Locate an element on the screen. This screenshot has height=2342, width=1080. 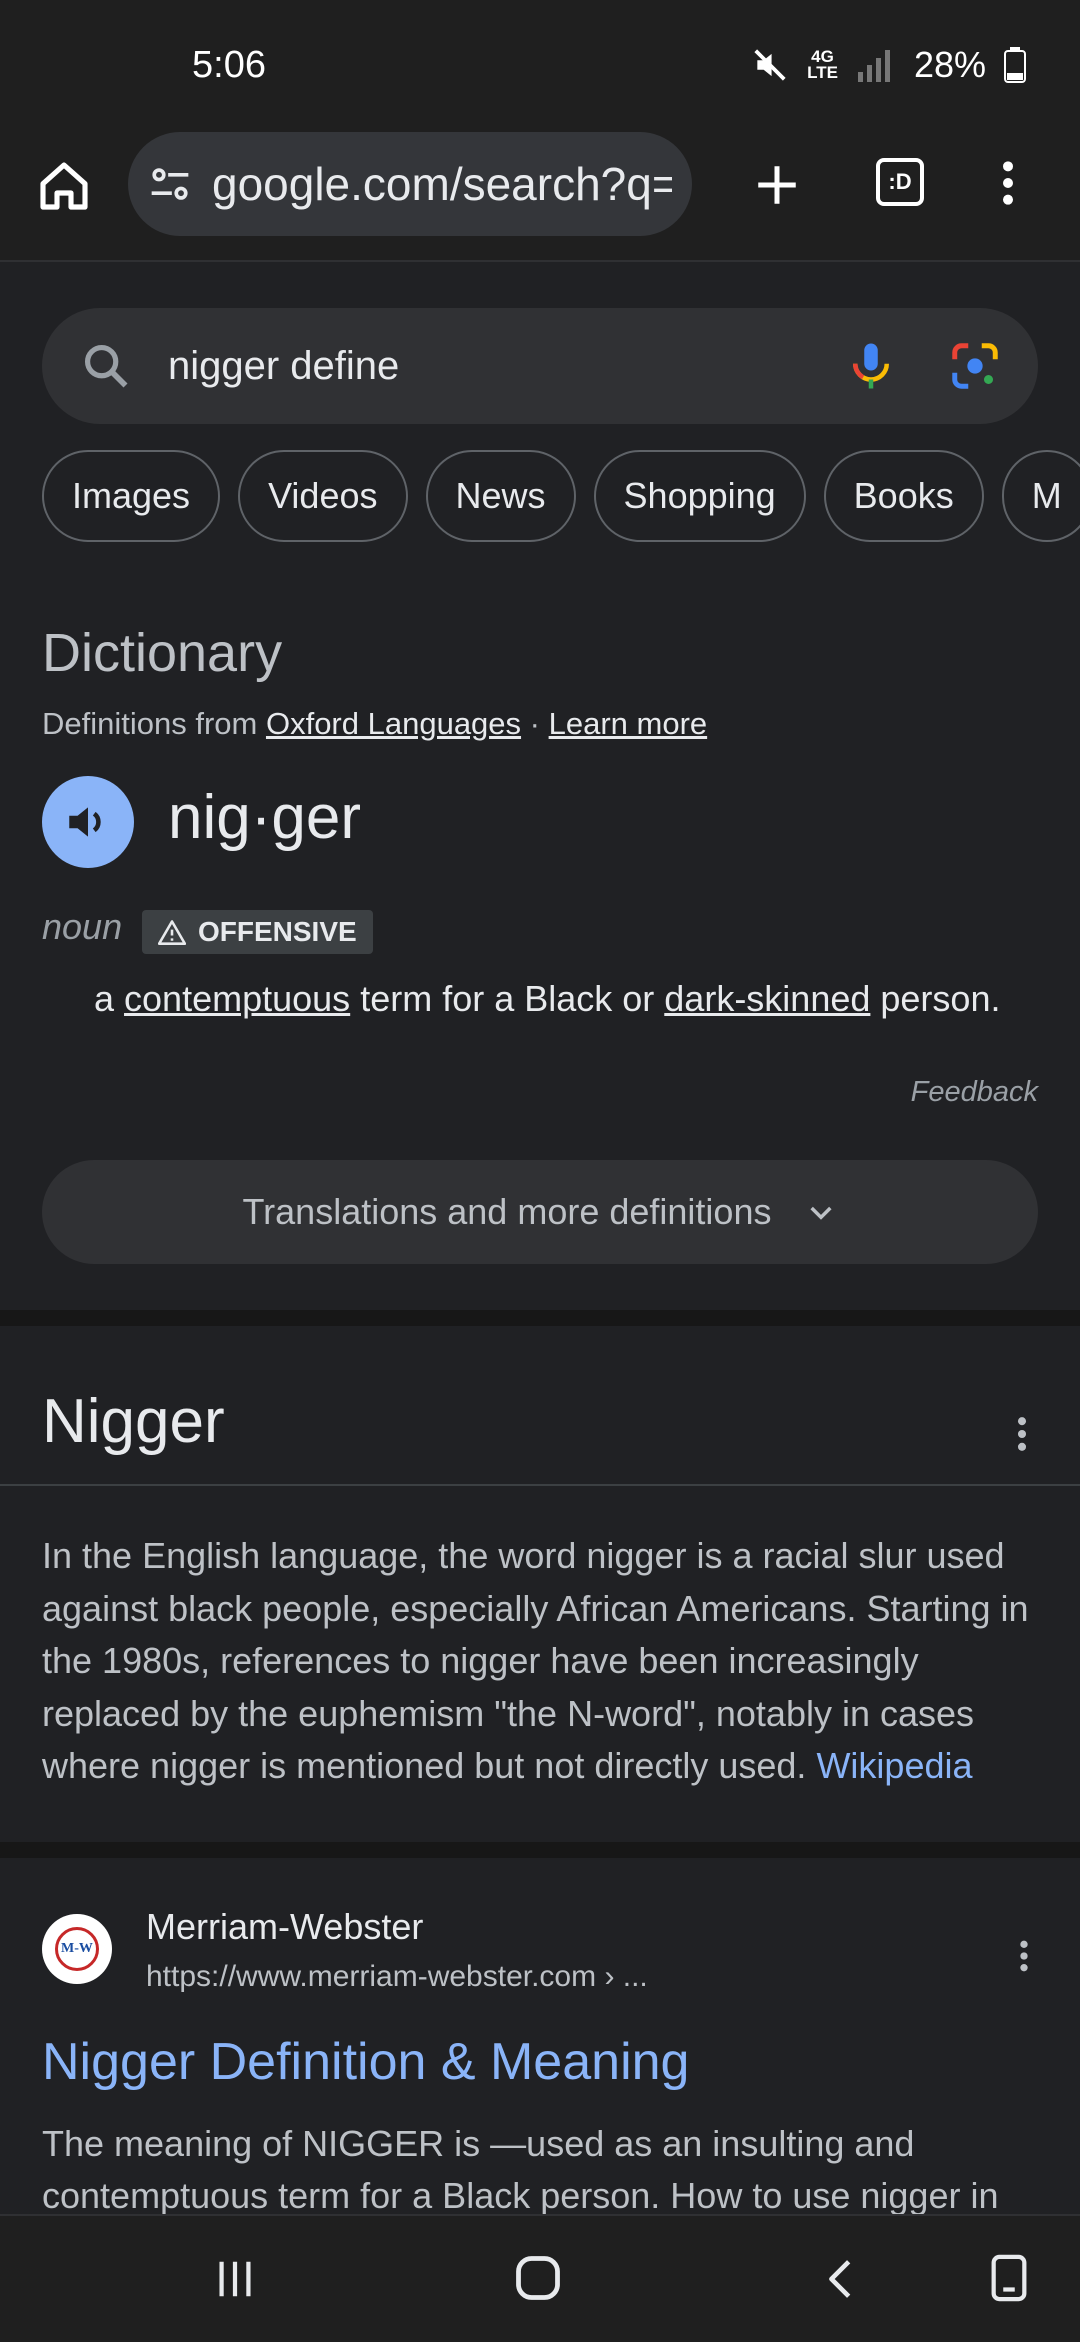
chip-images: Images is located at coordinates (131, 496).